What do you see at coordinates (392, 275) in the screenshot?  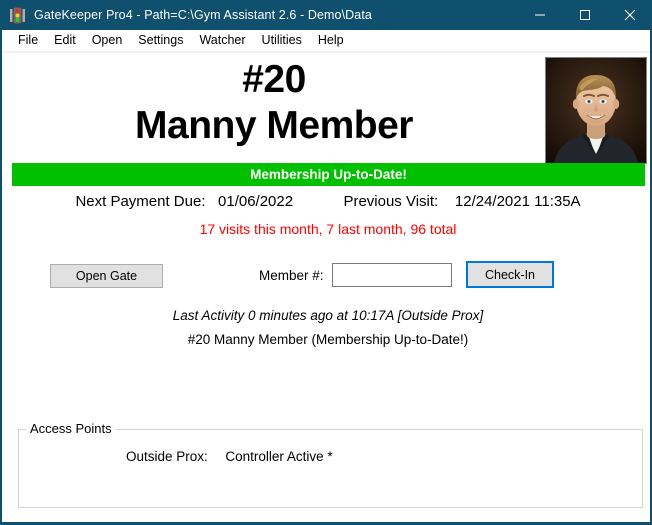 I see `member-number-input` at bounding box center [392, 275].